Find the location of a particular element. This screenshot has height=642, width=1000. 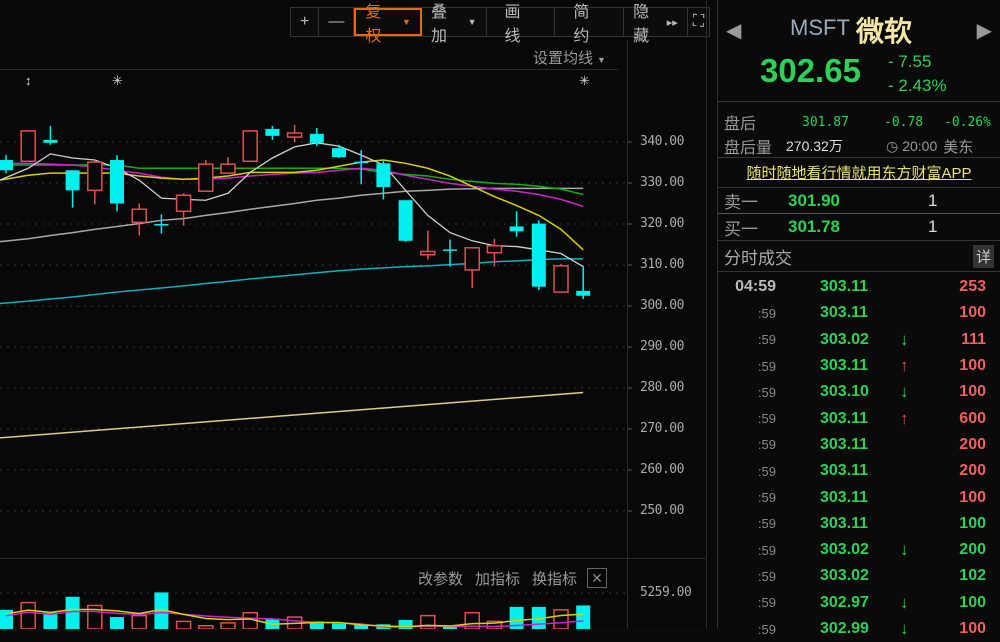

tick-volume: 200 is located at coordinates (972, 471).